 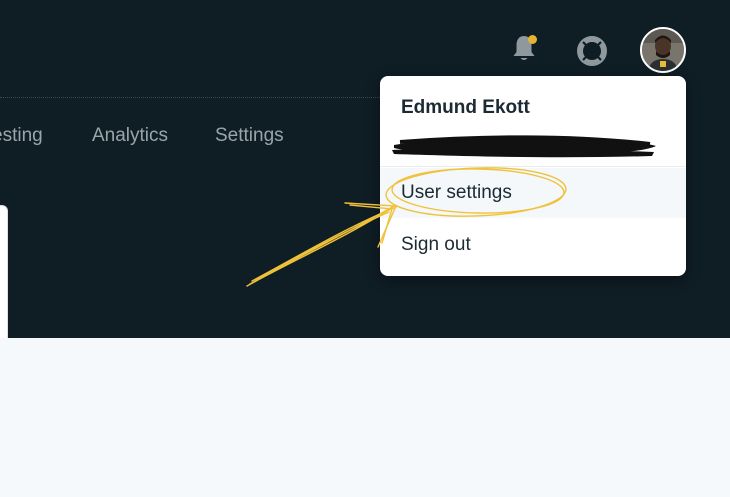 I want to click on user-name: Edmund Ekott, so click(x=465, y=107).